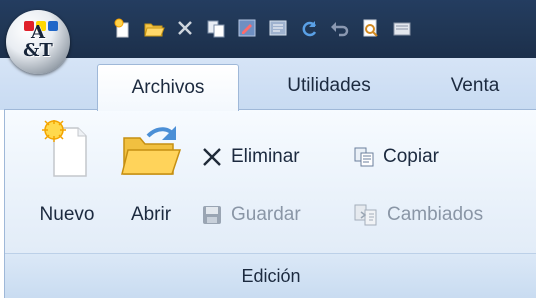  I want to click on tab-venta: Venta, so click(475, 86).